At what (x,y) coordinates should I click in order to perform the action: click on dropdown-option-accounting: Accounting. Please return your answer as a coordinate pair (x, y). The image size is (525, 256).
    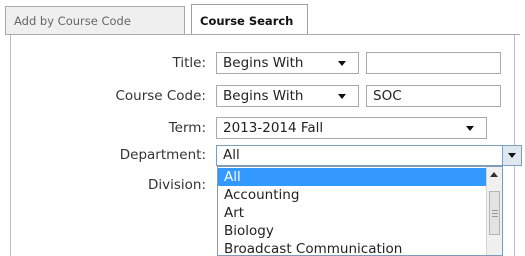
    Looking at the image, I should click on (352, 195).